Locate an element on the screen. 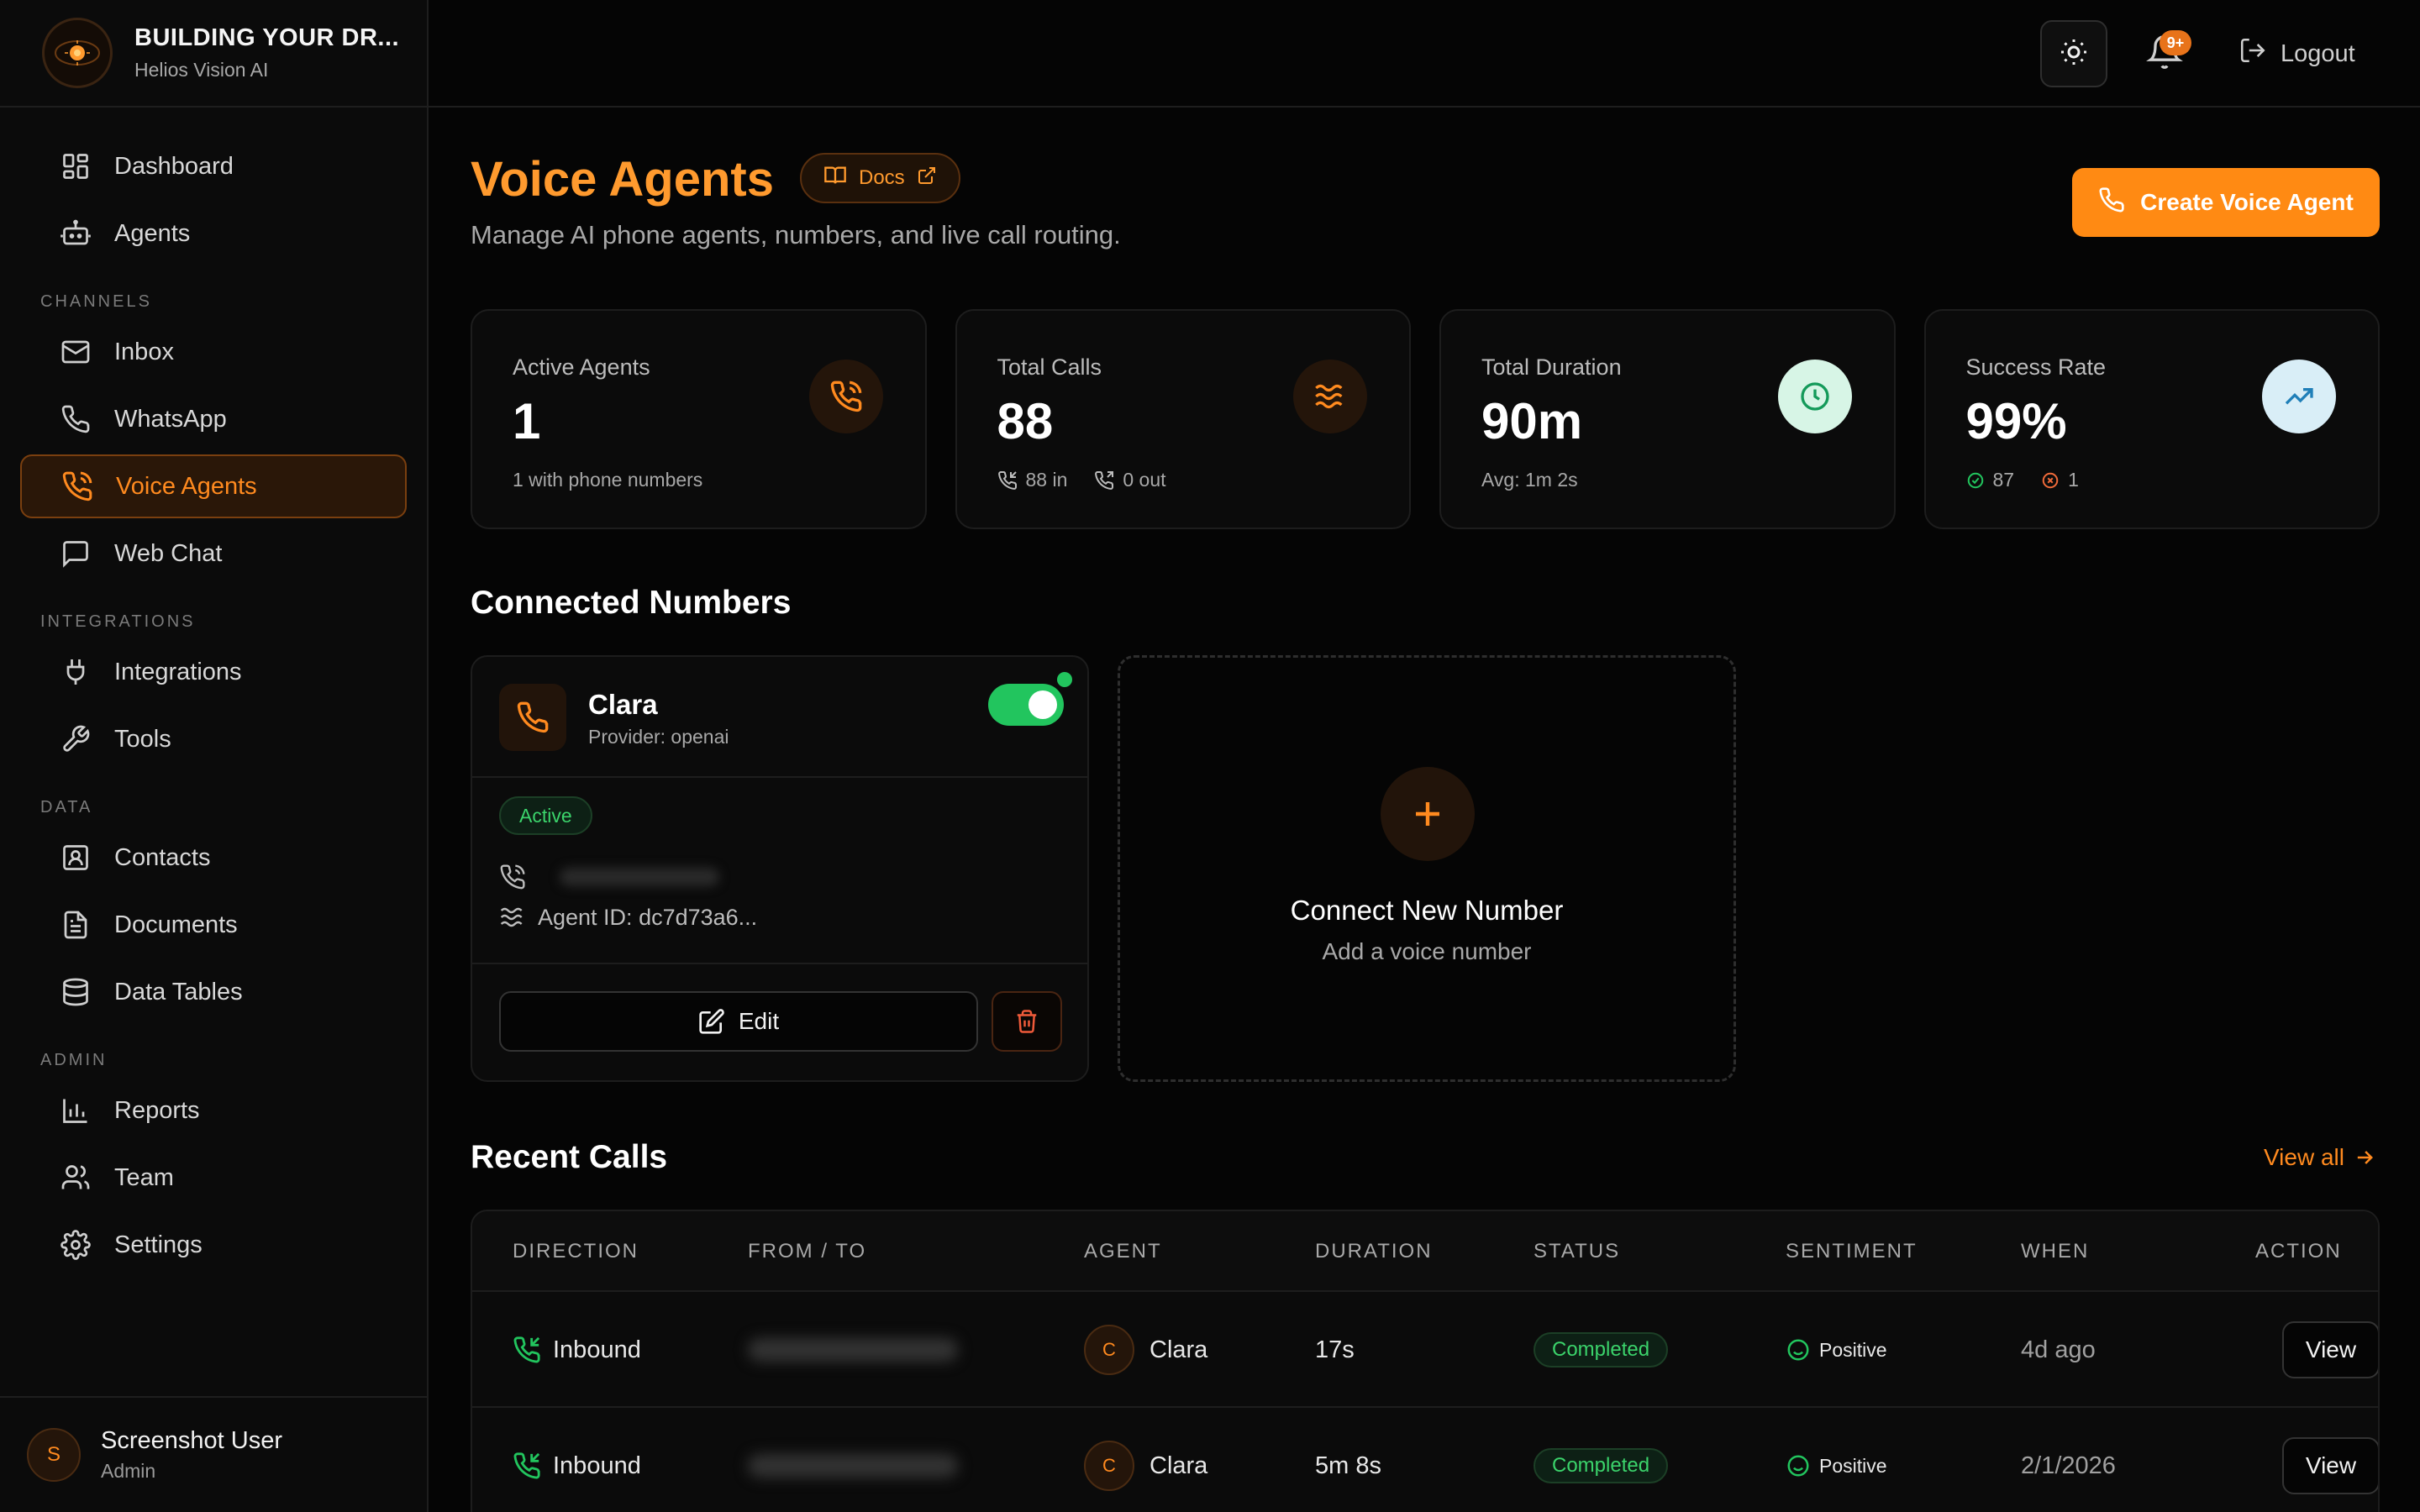 This screenshot has height=1512, width=2420. sun-icon is located at coordinates (2074, 54).